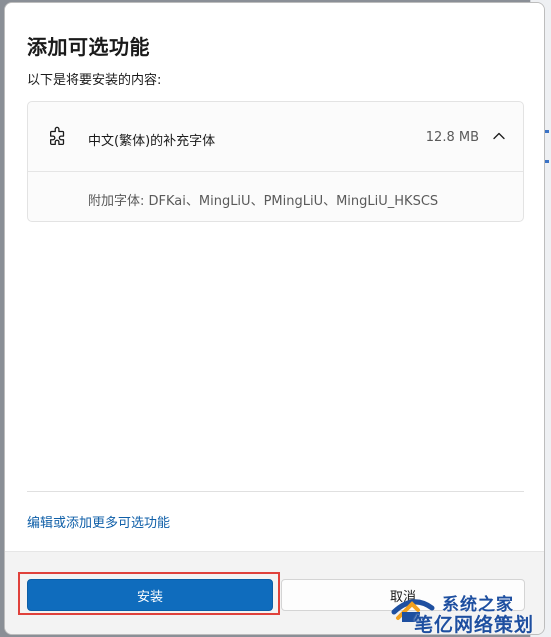 The width and height of the screenshot is (551, 637). I want to click on edit-more-features-link: 编辑或添加更多可选功能, so click(98, 521).